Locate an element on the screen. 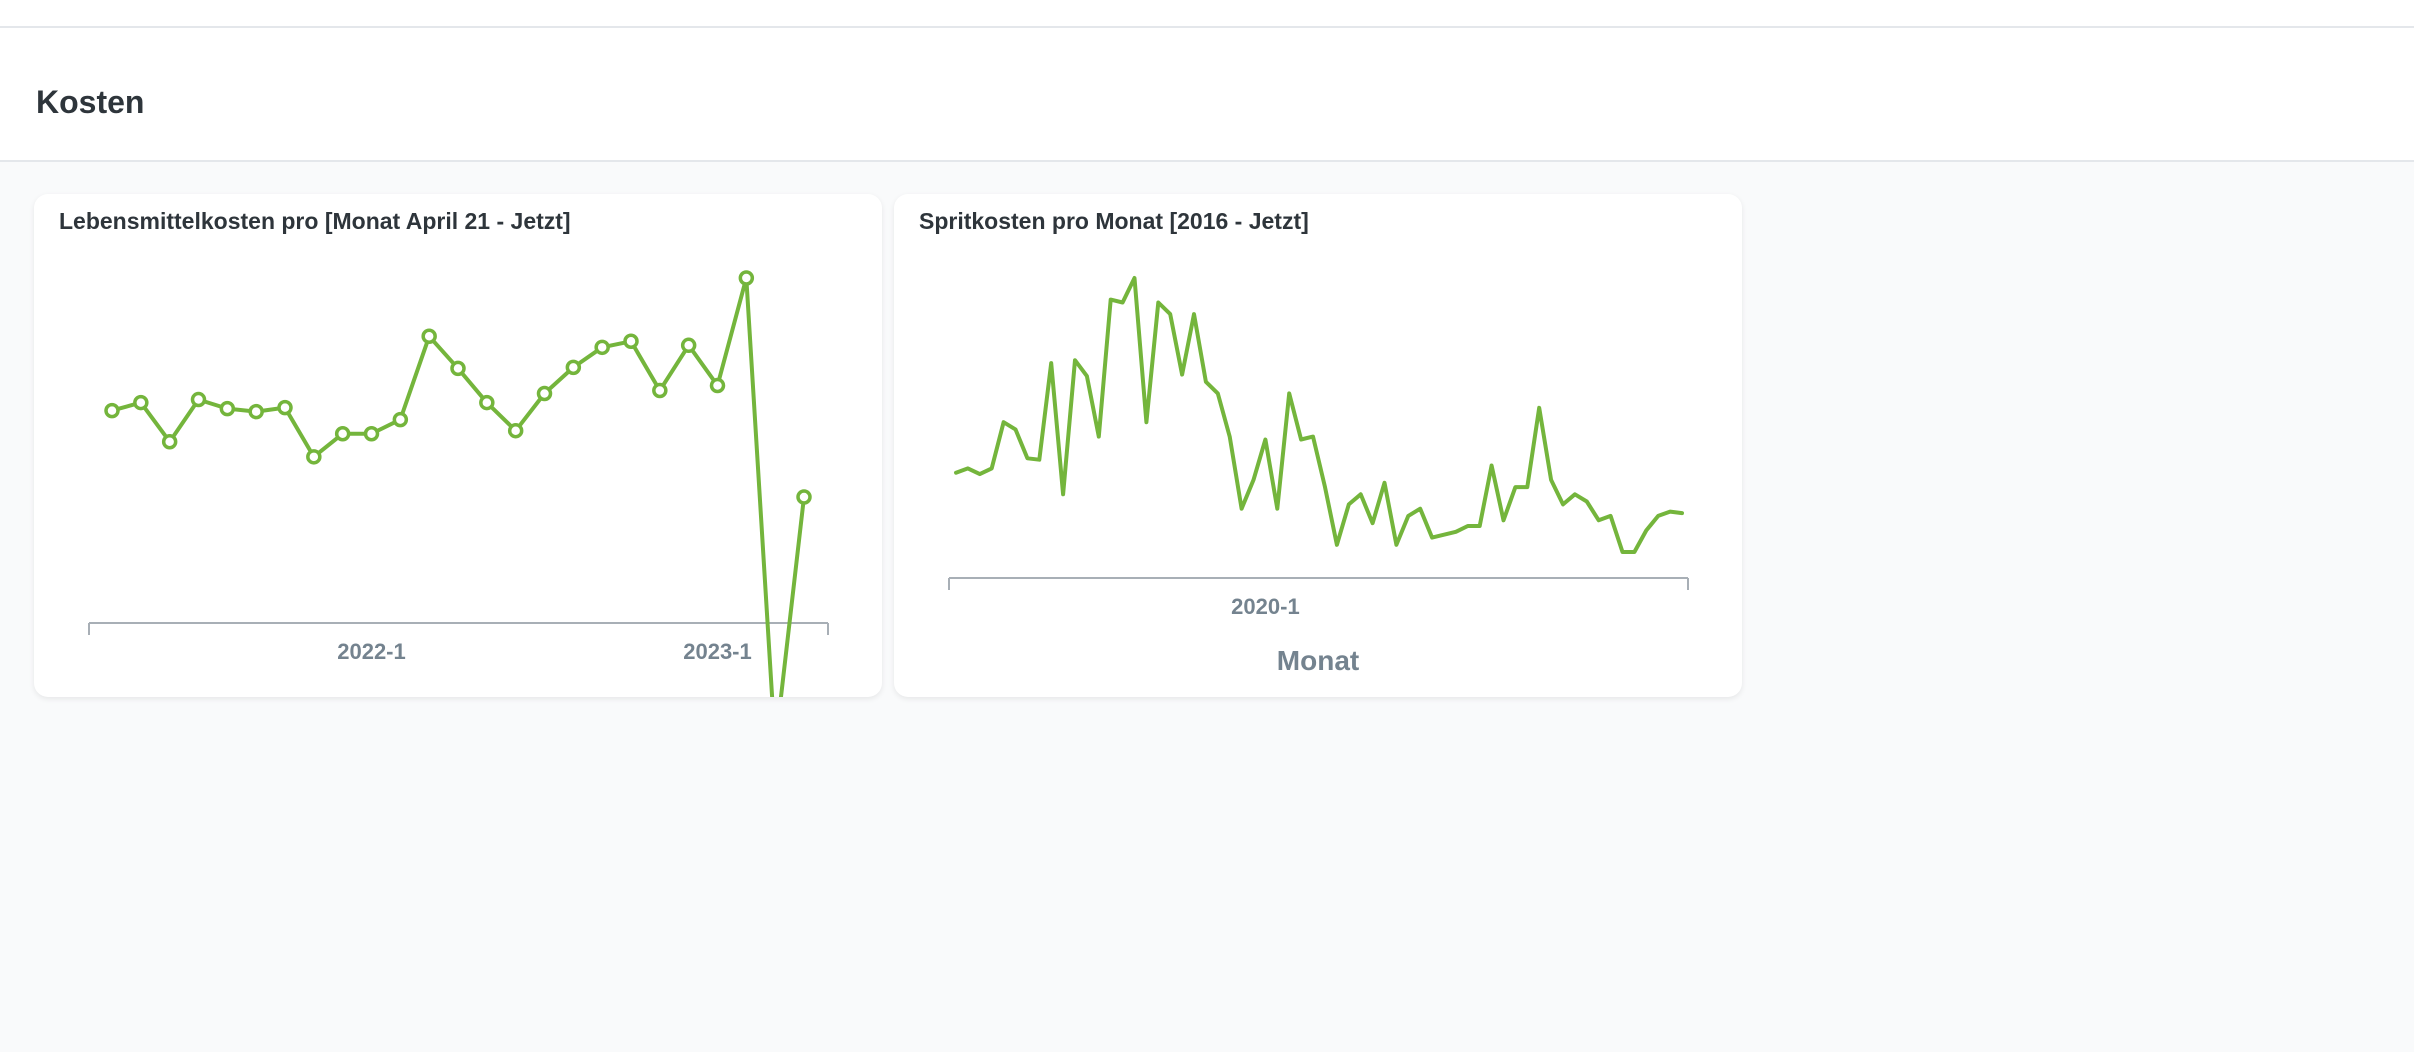 The height and width of the screenshot is (1052, 2414). x-tick-label: 2023-1 is located at coordinates (717, 651).